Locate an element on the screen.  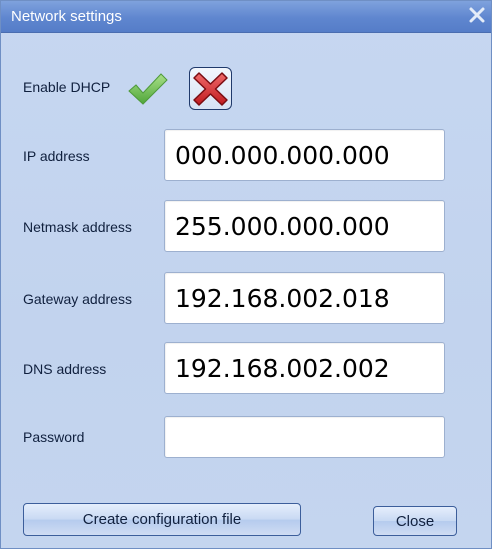
enable-dhcp-label: Enable DHCP is located at coordinates (67, 87).